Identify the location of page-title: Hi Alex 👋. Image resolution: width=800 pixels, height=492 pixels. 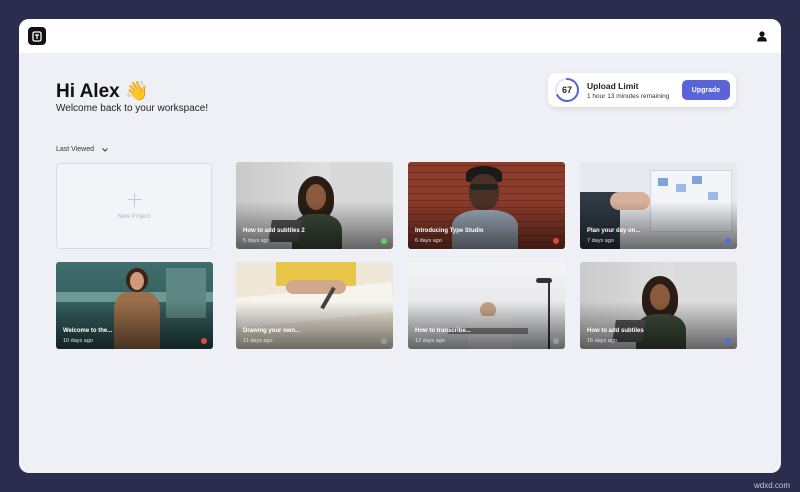
(102, 91).